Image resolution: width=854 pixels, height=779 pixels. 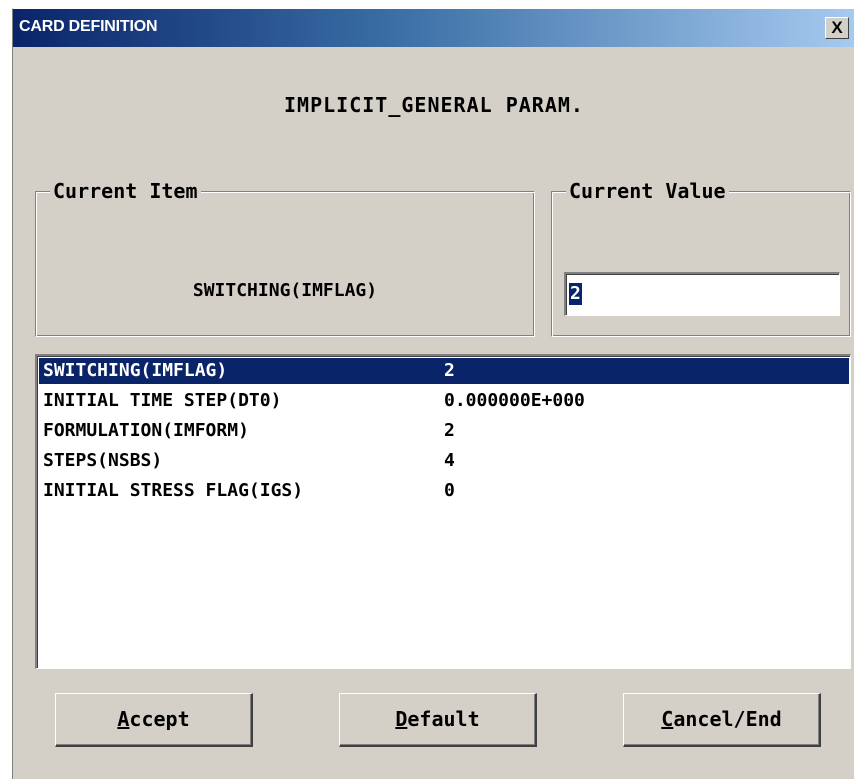 What do you see at coordinates (146, 430) in the screenshot?
I see `list-item-name: FORMULATION(IMFORM)` at bounding box center [146, 430].